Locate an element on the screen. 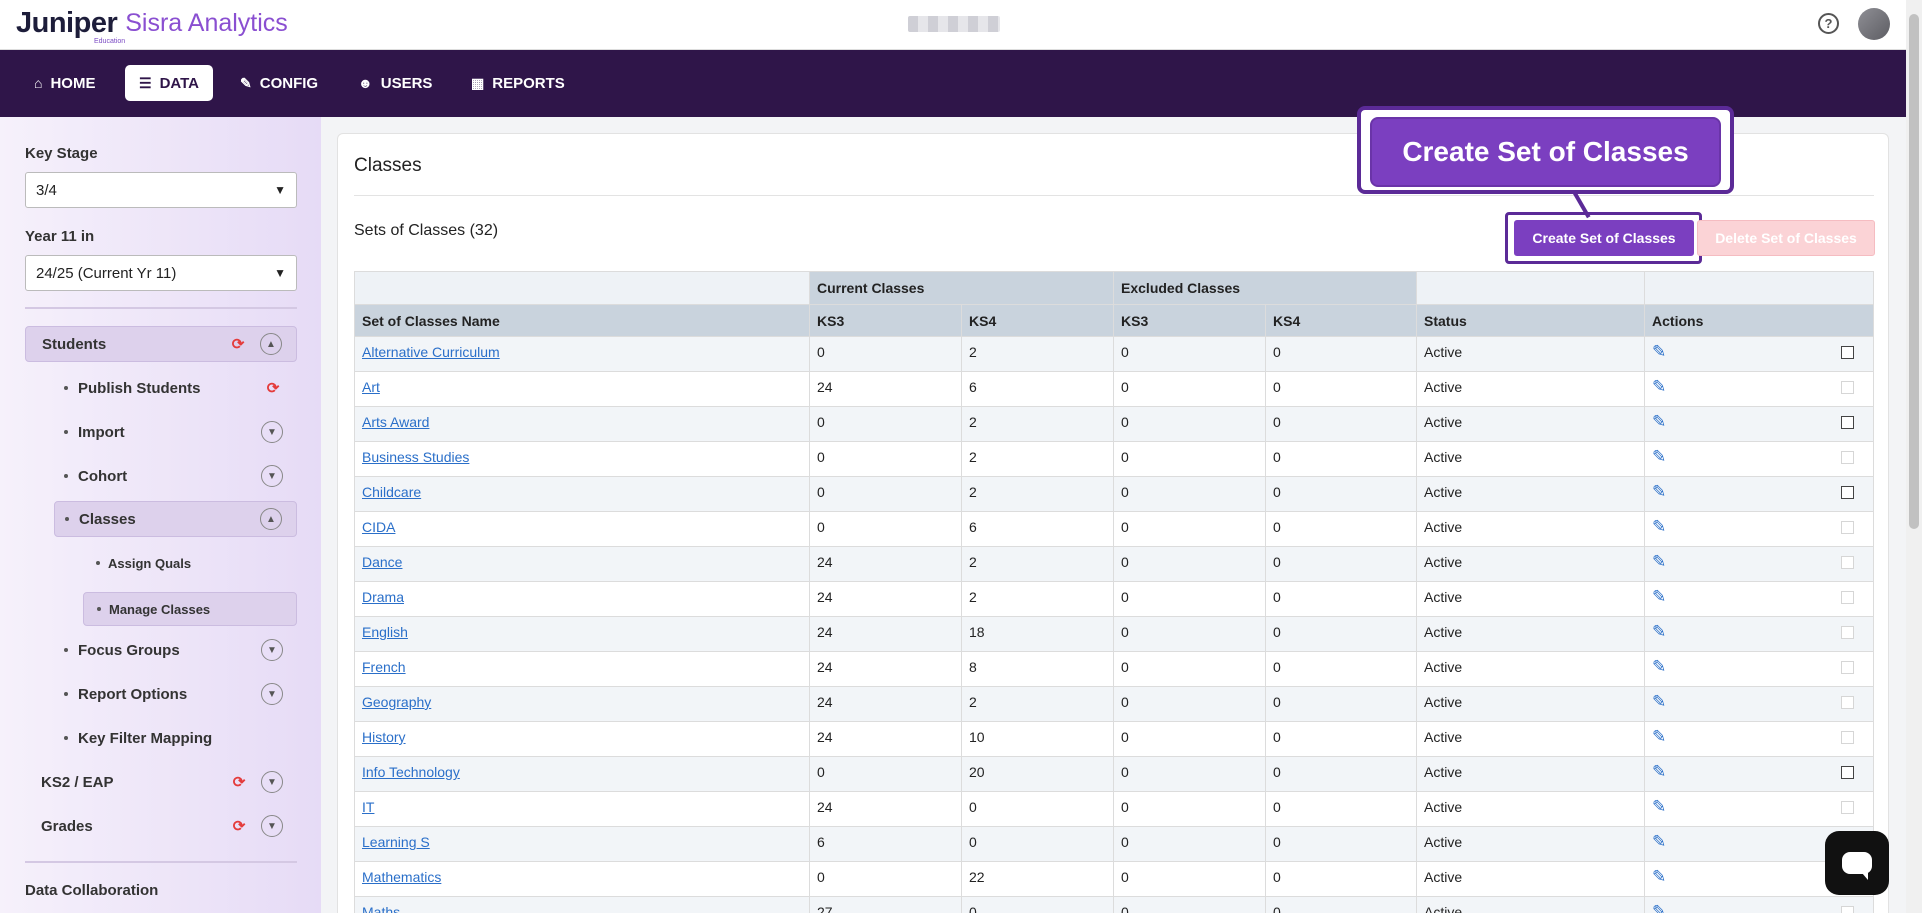 The height and width of the screenshot is (913, 1922). scrollbar-thumb is located at coordinates (1914, 271).